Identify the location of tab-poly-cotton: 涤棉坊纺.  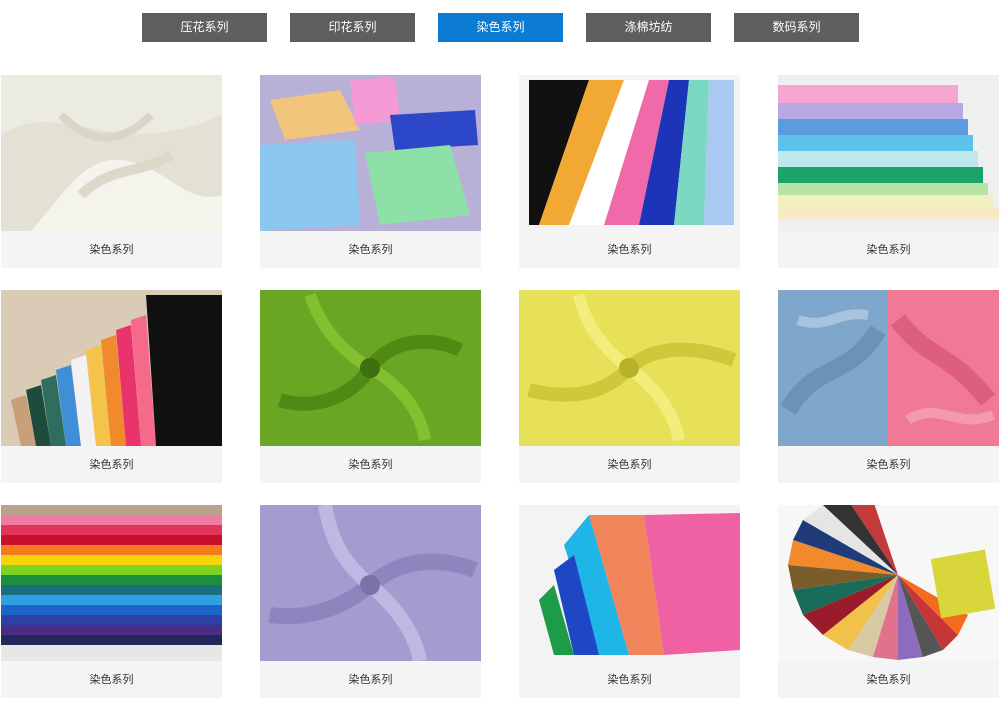
(648, 27).